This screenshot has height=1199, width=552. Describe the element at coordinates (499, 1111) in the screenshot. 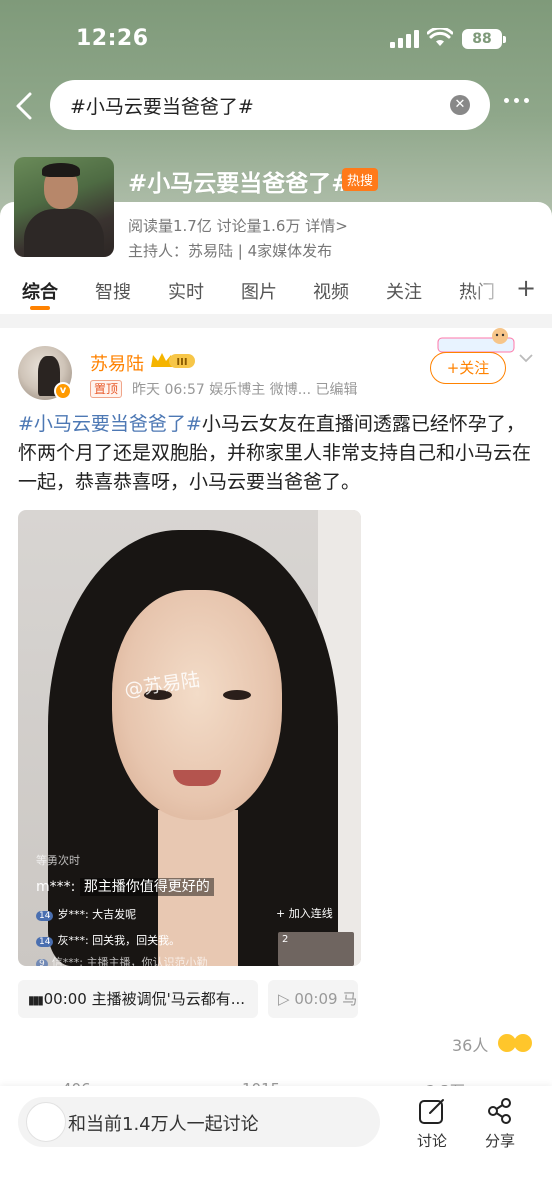

I see `share-icon` at that location.